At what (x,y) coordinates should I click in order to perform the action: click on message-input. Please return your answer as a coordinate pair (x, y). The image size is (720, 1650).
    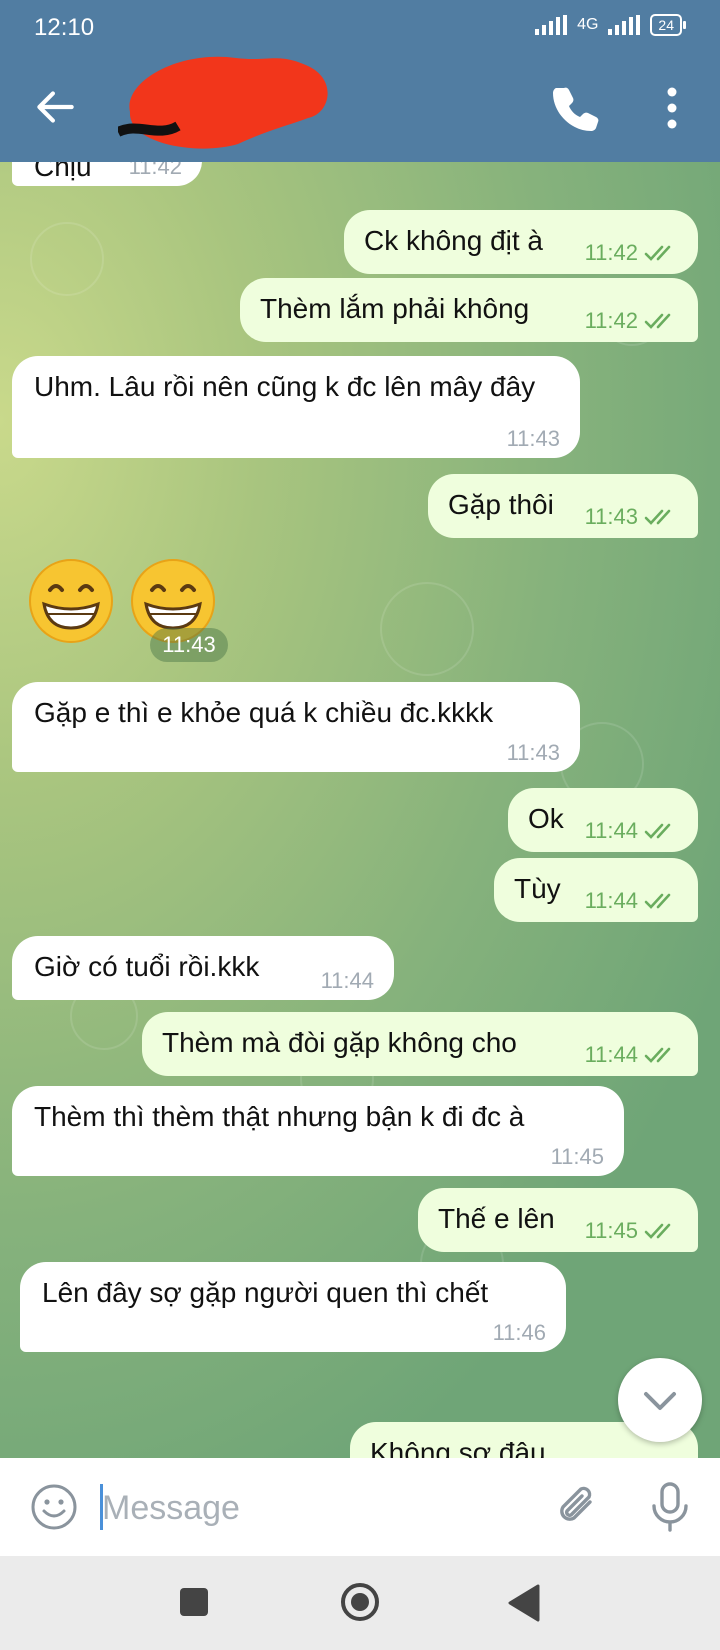
    Looking at the image, I should click on (317, 1508).